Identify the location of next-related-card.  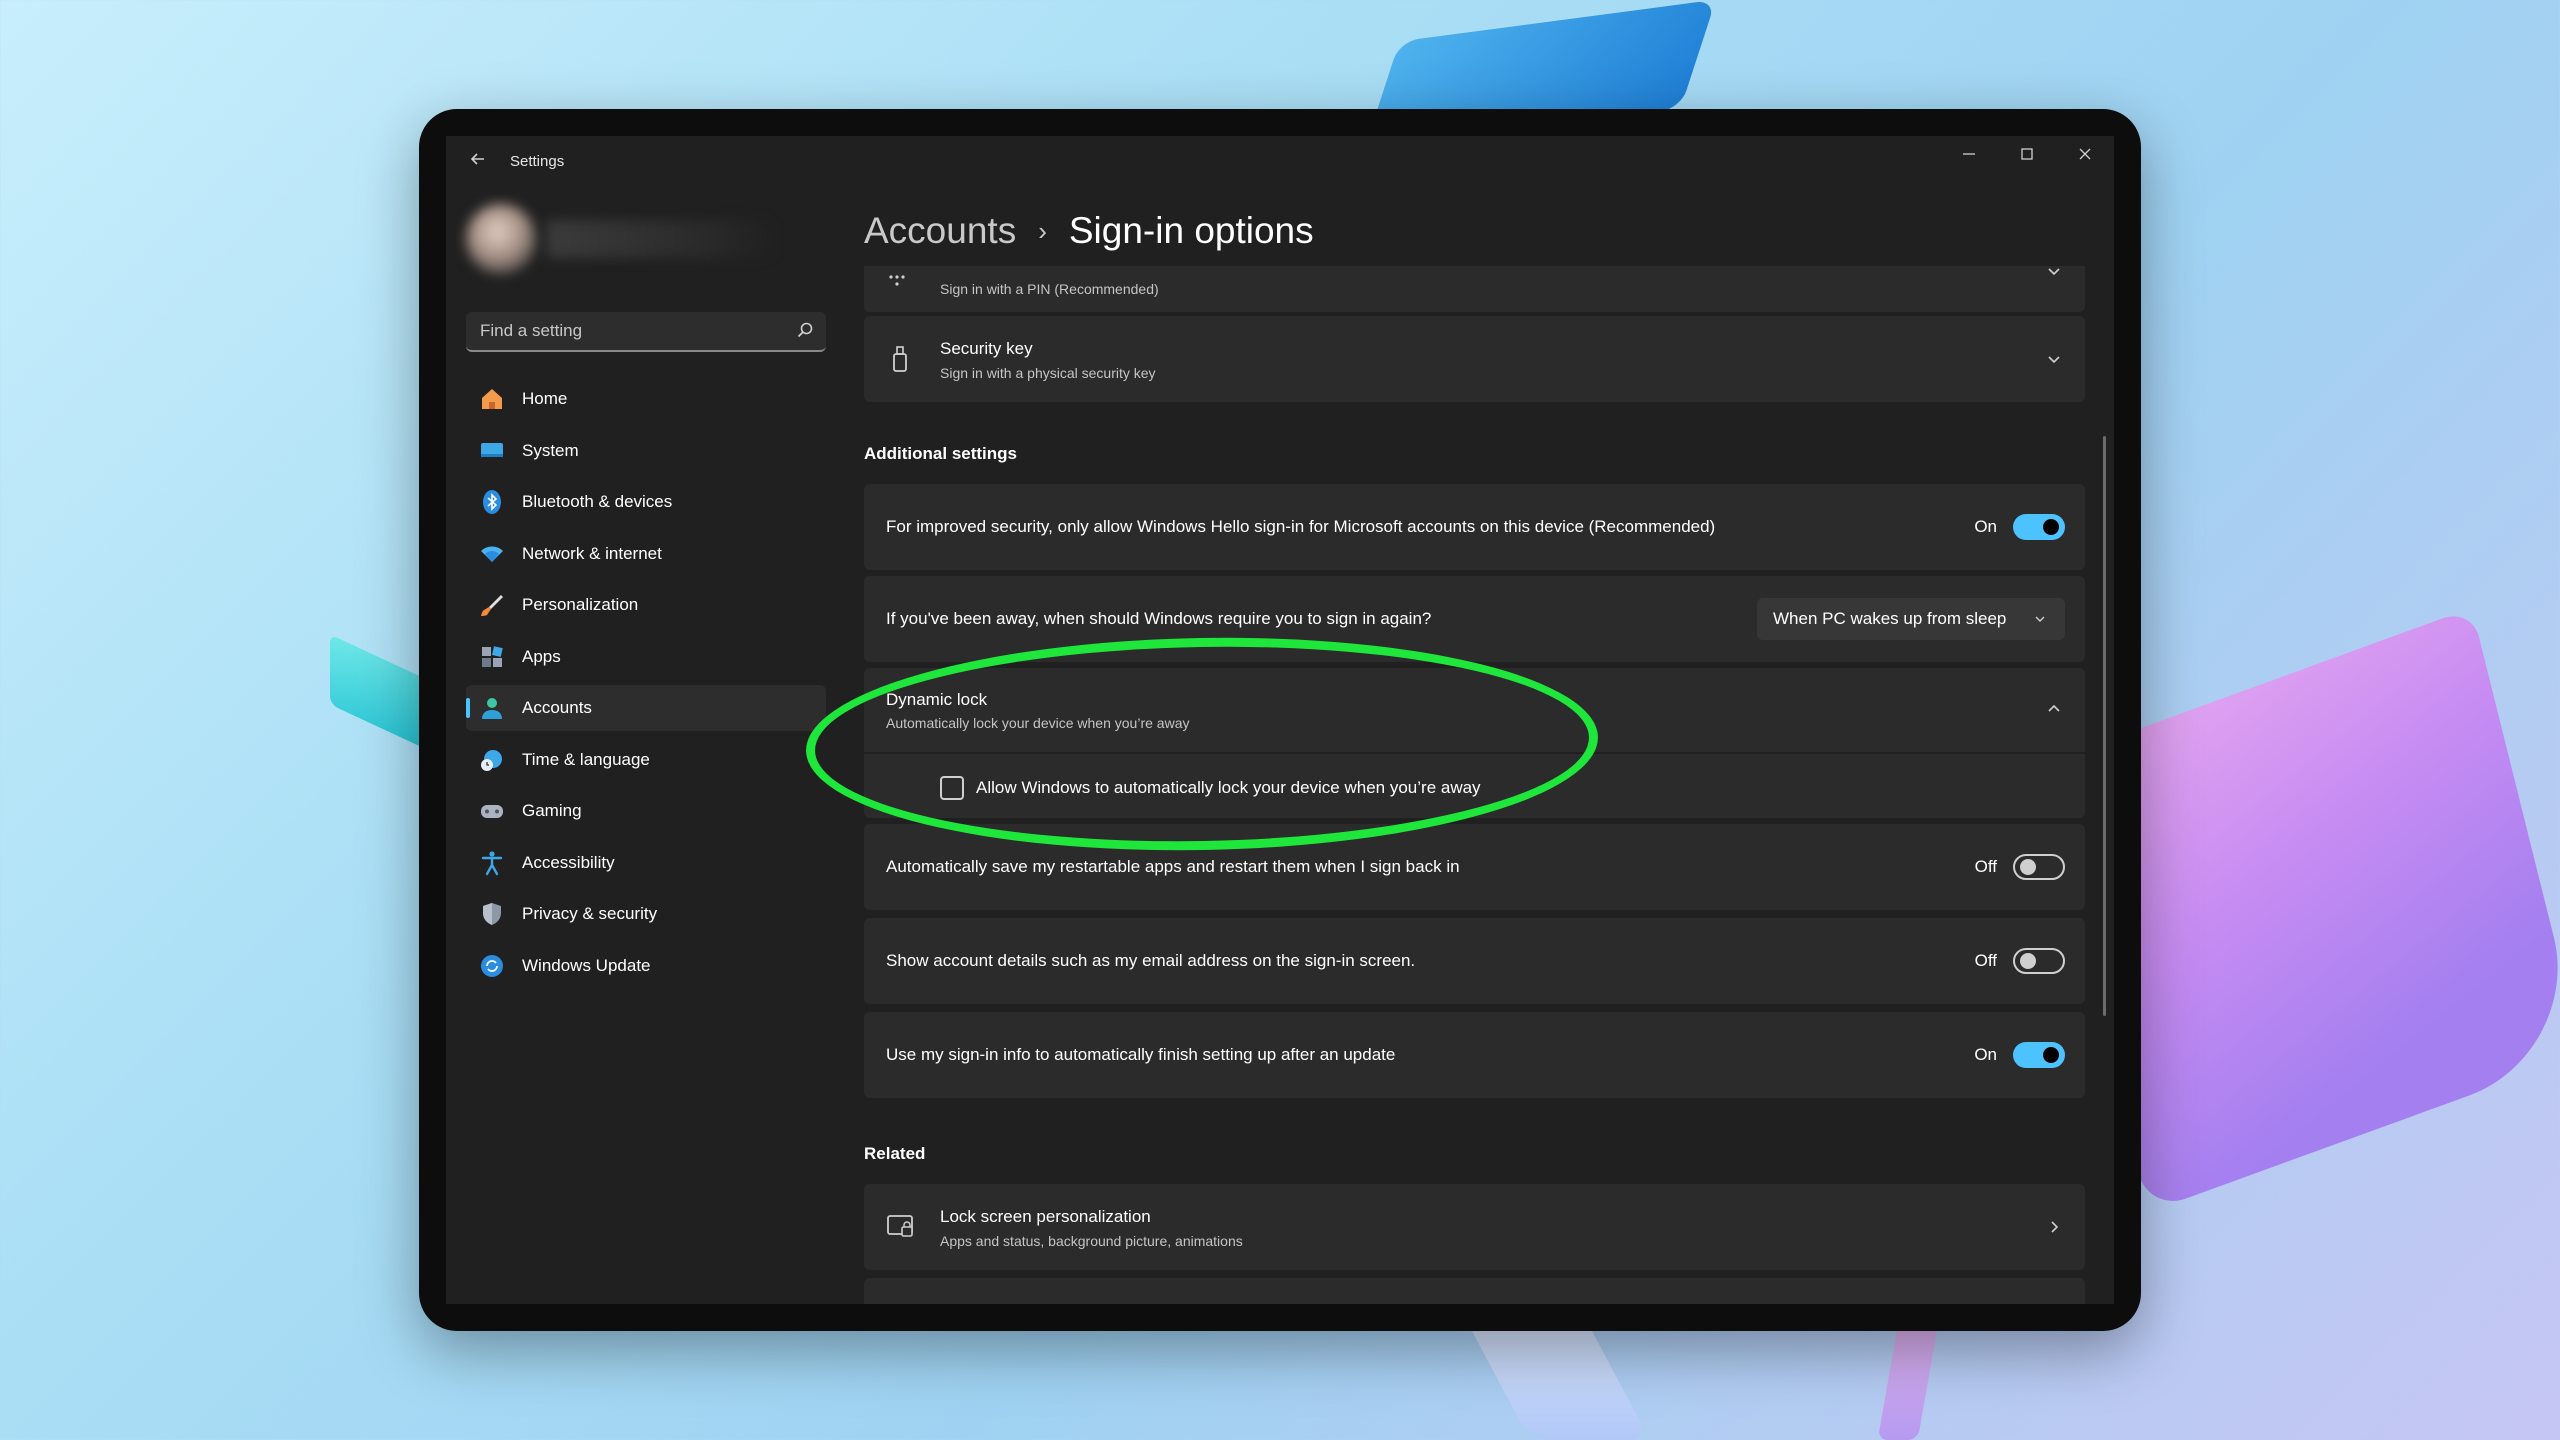
(1474, 1291).